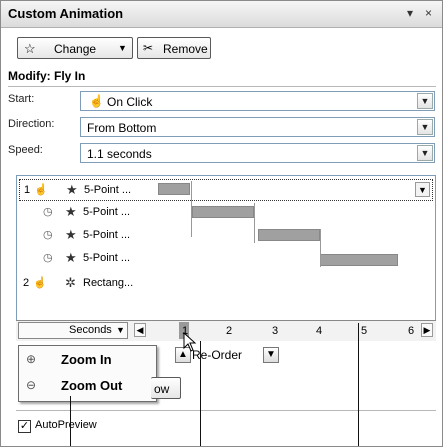 The image size is (443, 447). Describe the element at coordinates (66, 13) in the screenshot. I see `pane-title: Custom Animation` at that location.